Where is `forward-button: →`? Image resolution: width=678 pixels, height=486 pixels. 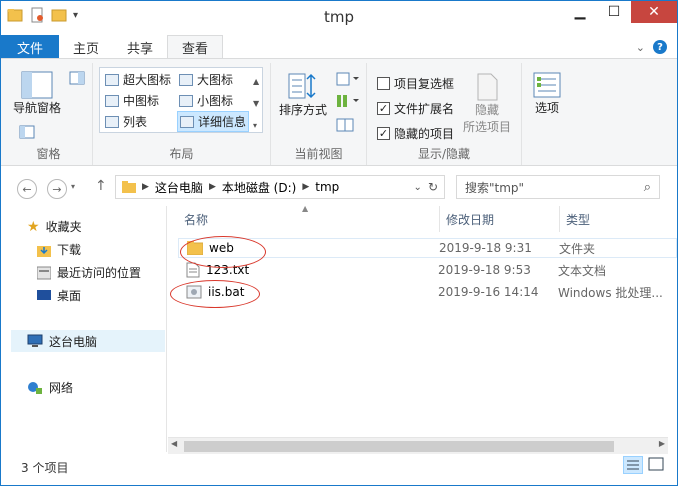 forward-button: → is located at coordinates (57, 189).